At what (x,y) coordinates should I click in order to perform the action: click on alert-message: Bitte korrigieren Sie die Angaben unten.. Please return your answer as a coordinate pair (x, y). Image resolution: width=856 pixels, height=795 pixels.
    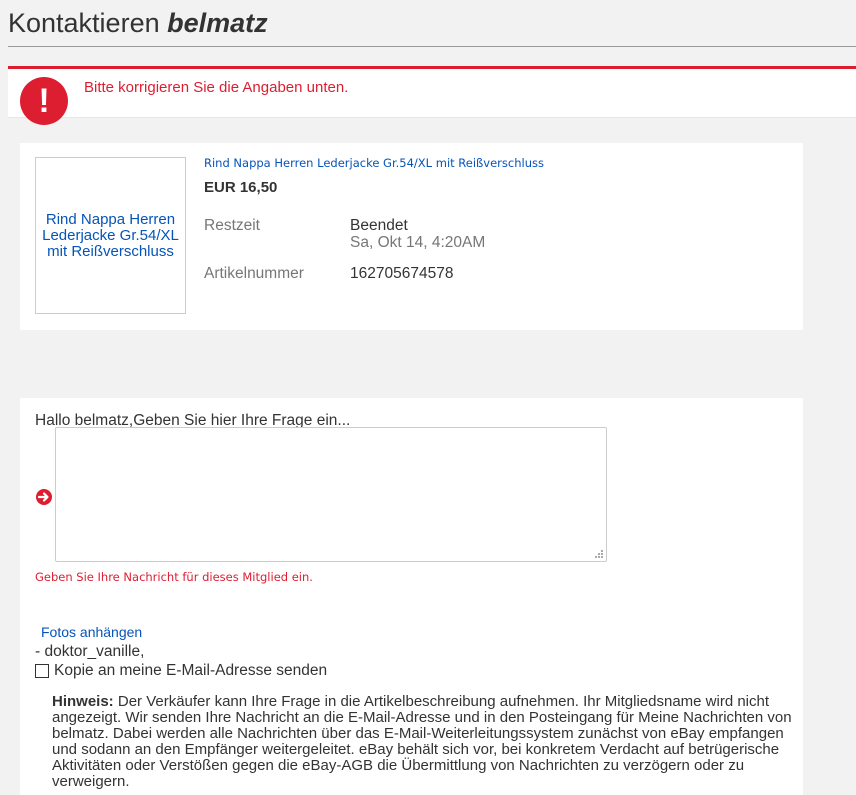
    Looking at the image, I should click on (216, 87).